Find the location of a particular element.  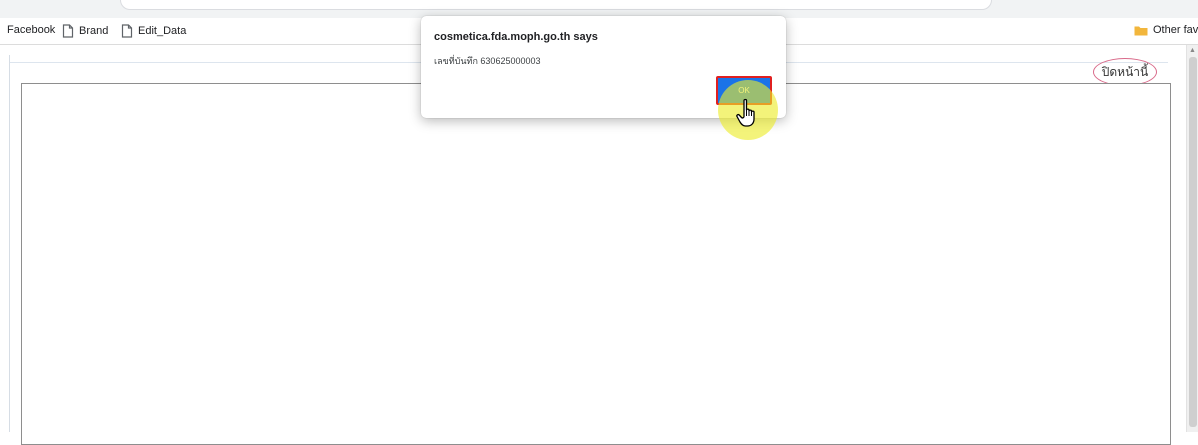

vertical-scrollbar: ▲ is located at coordinates (1192, 238).